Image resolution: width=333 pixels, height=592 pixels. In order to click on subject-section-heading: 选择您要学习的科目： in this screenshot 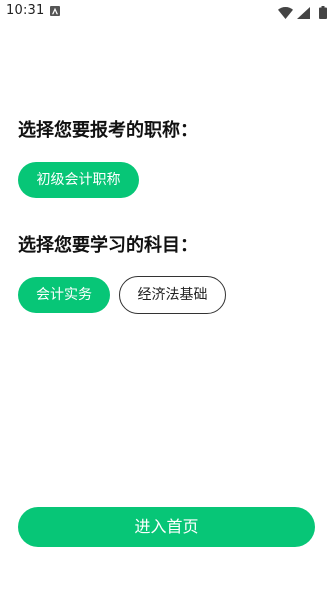, I will do `click(108, 245)`.